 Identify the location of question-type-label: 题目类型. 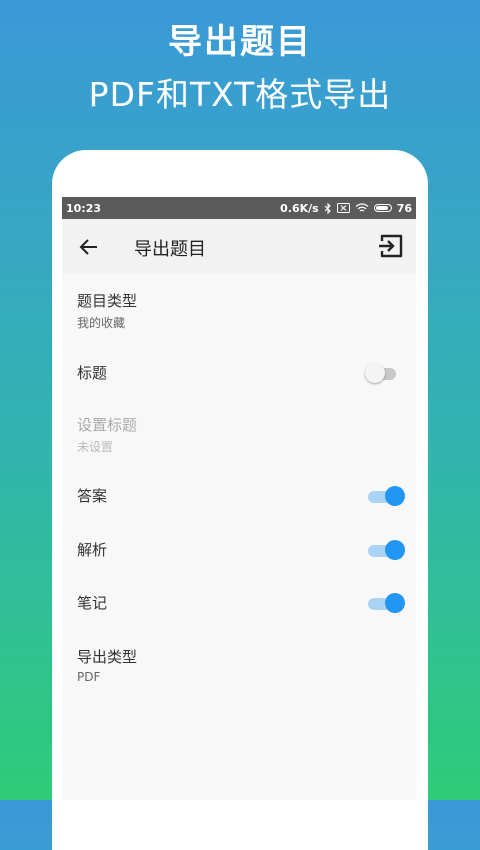
(107, 301).